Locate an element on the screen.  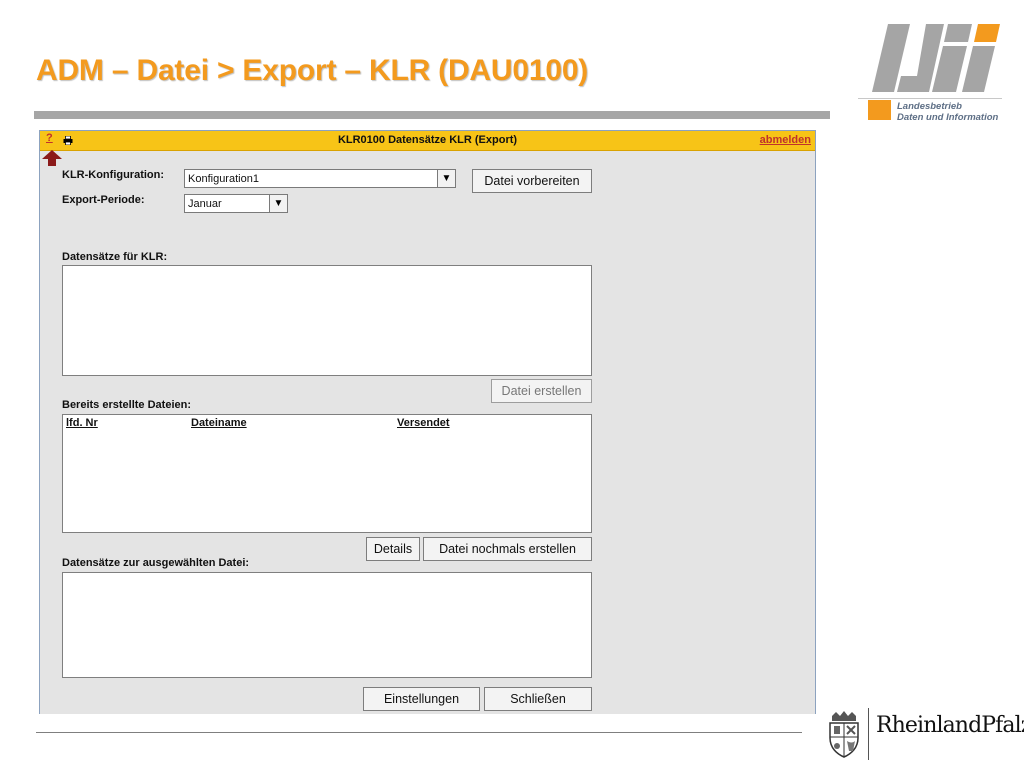
logout-link: abmelden is located at coordinates (785, 140).